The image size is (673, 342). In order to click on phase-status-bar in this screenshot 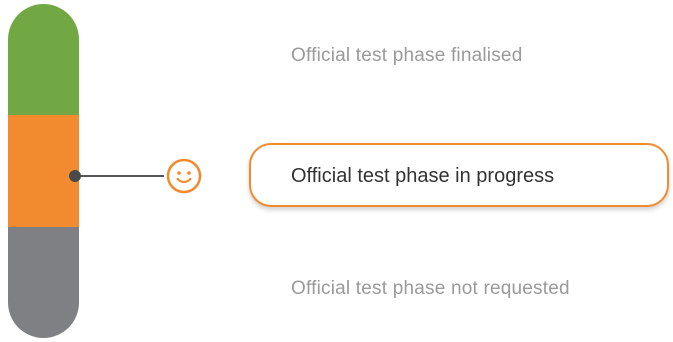, I will do `click(43, 171)`.